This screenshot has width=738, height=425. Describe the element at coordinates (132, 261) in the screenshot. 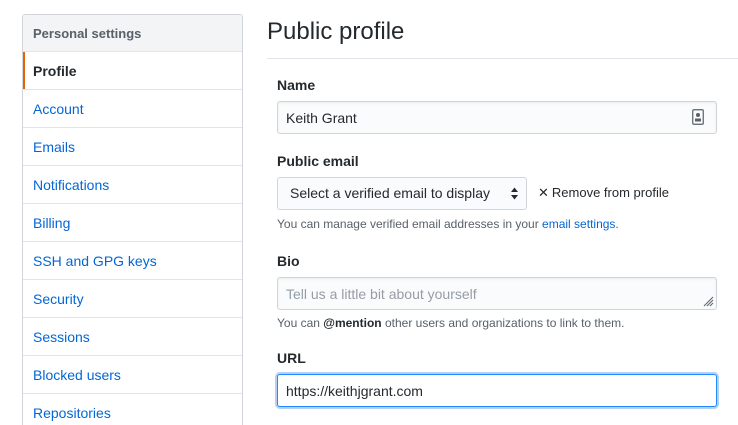

I see `sidebar-item-ssh-gpg-keys: SSH and GPG keys` at that location.